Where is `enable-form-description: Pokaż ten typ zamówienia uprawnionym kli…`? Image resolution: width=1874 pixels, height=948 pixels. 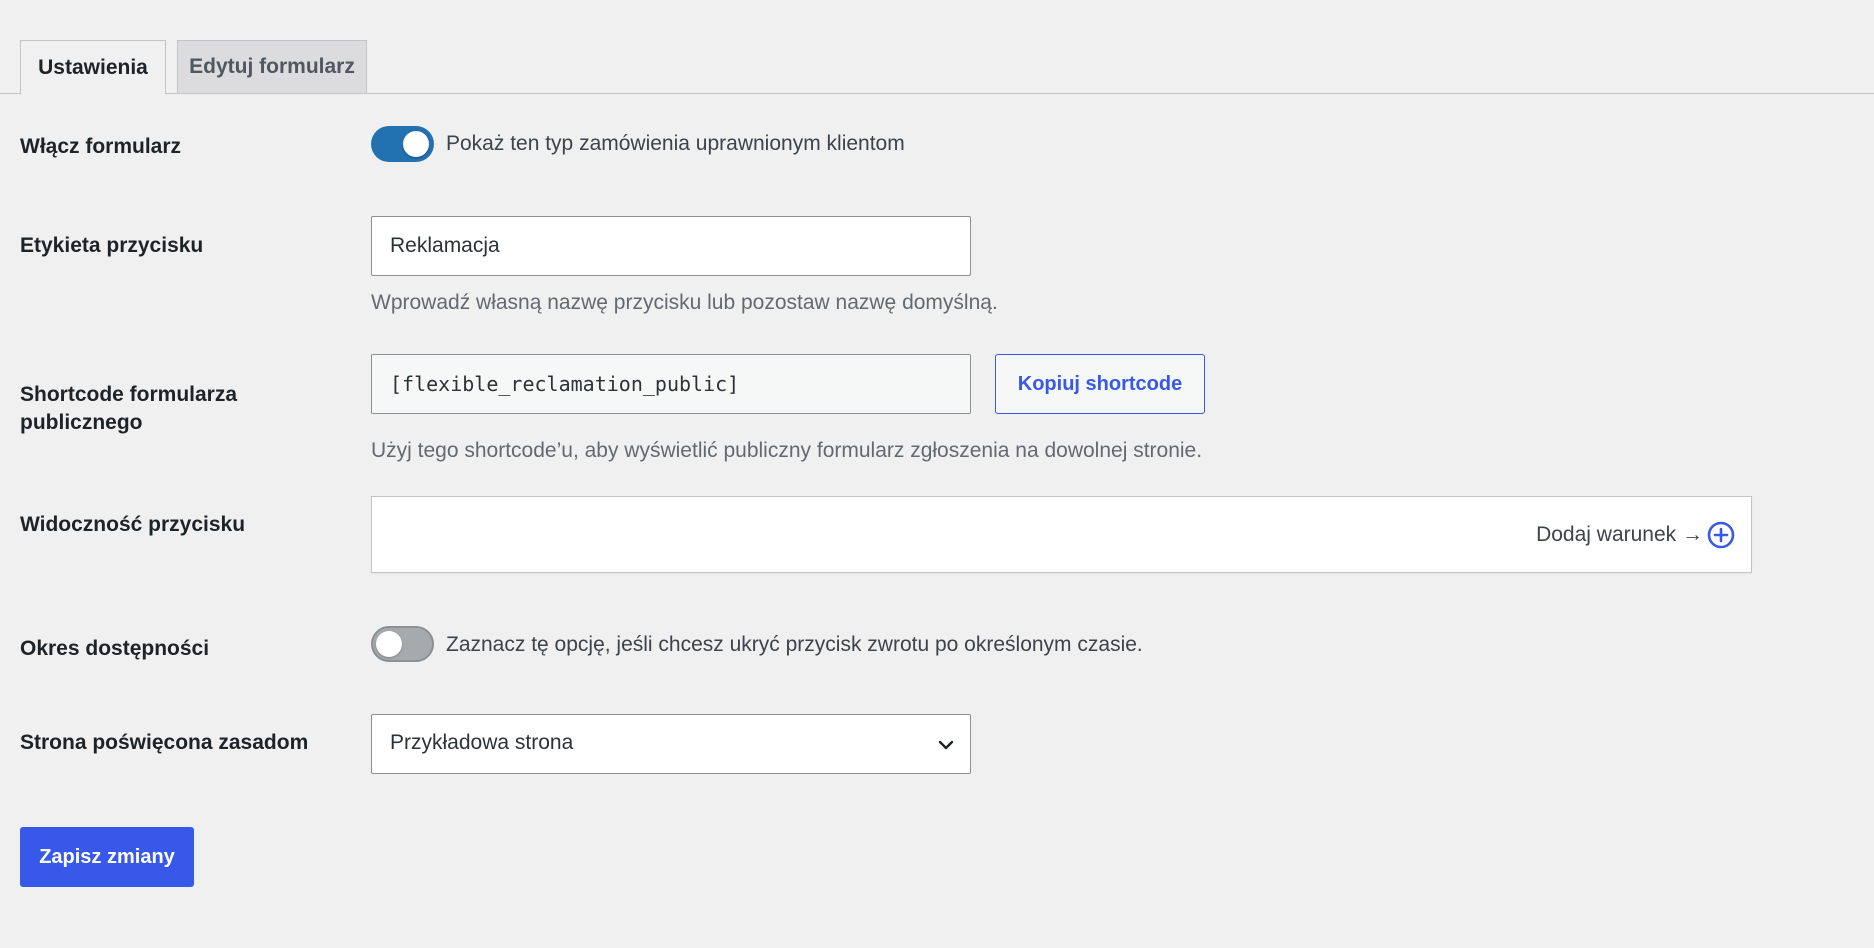 enable-form-description: Pokaż ten typ zamówienia uprawnionym kli… is located at coordinates (675, 143).